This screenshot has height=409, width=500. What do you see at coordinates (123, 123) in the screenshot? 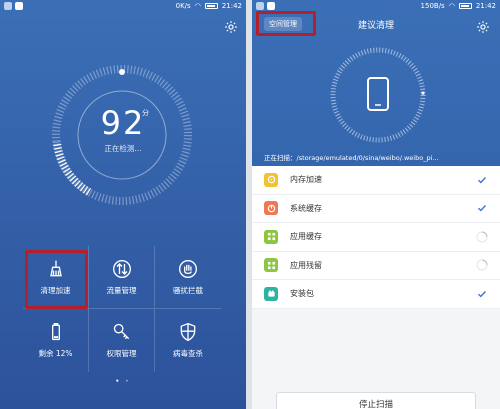
I see `health-score: 92` at bounding box center [123, 123].